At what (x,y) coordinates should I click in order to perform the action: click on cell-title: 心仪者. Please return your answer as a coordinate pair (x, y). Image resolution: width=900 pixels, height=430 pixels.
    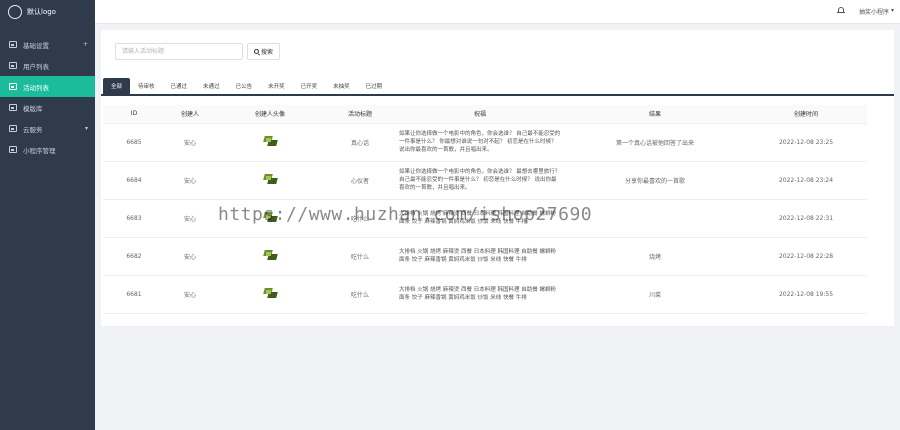
    Looking at the image, I should click on (360, 180).